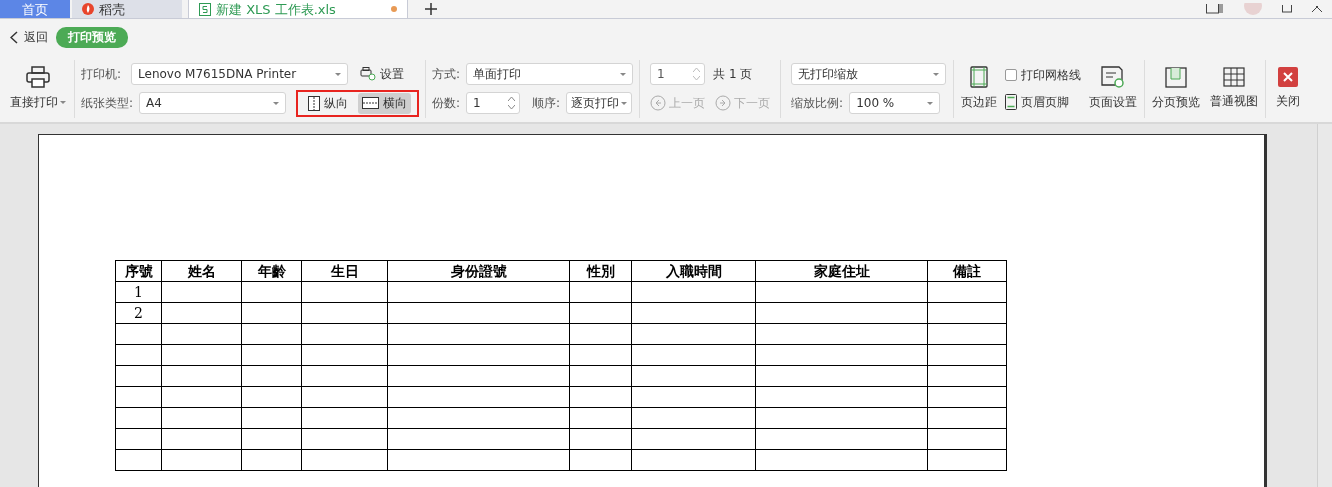 The image size is (1332, 487). I want to click on scaling-dropdown: 无打印缩放, so click(869, 74).